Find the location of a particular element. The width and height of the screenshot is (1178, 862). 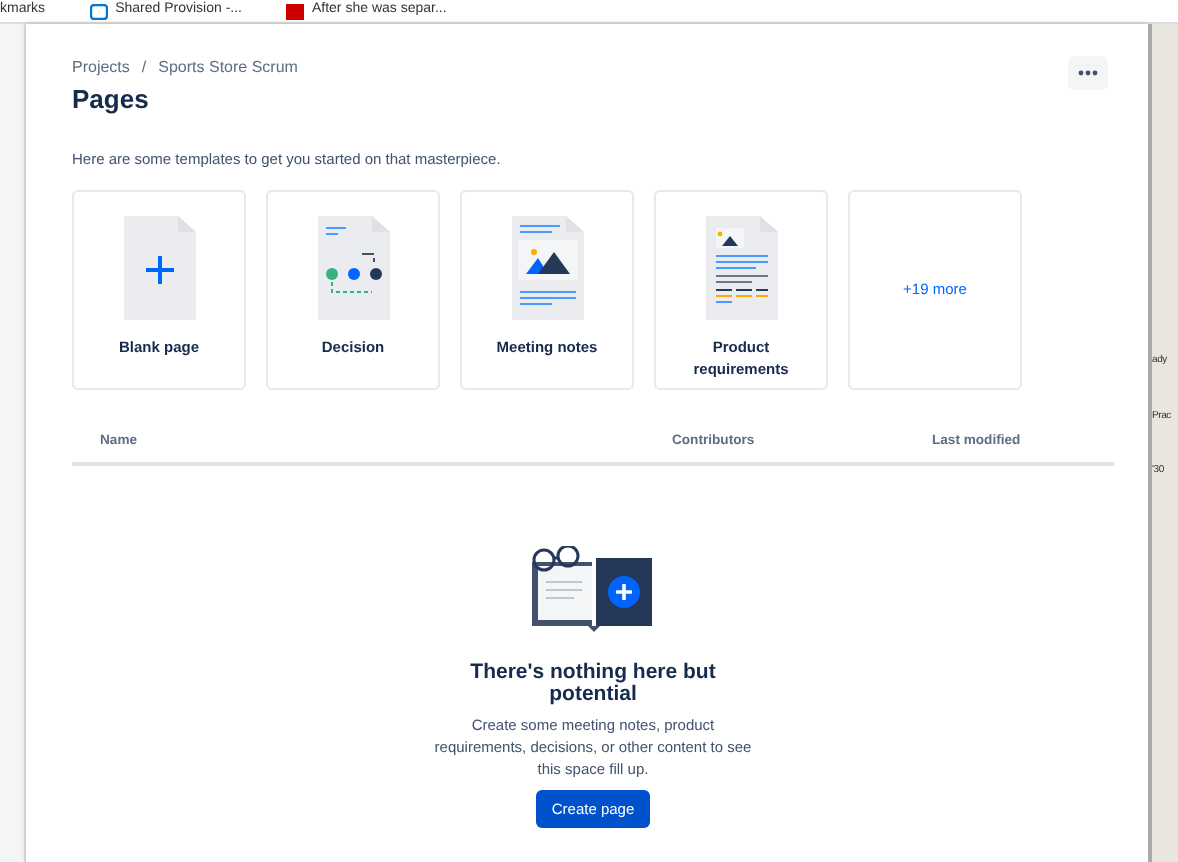

plus-document-icon is located at coordinates (159, 267).